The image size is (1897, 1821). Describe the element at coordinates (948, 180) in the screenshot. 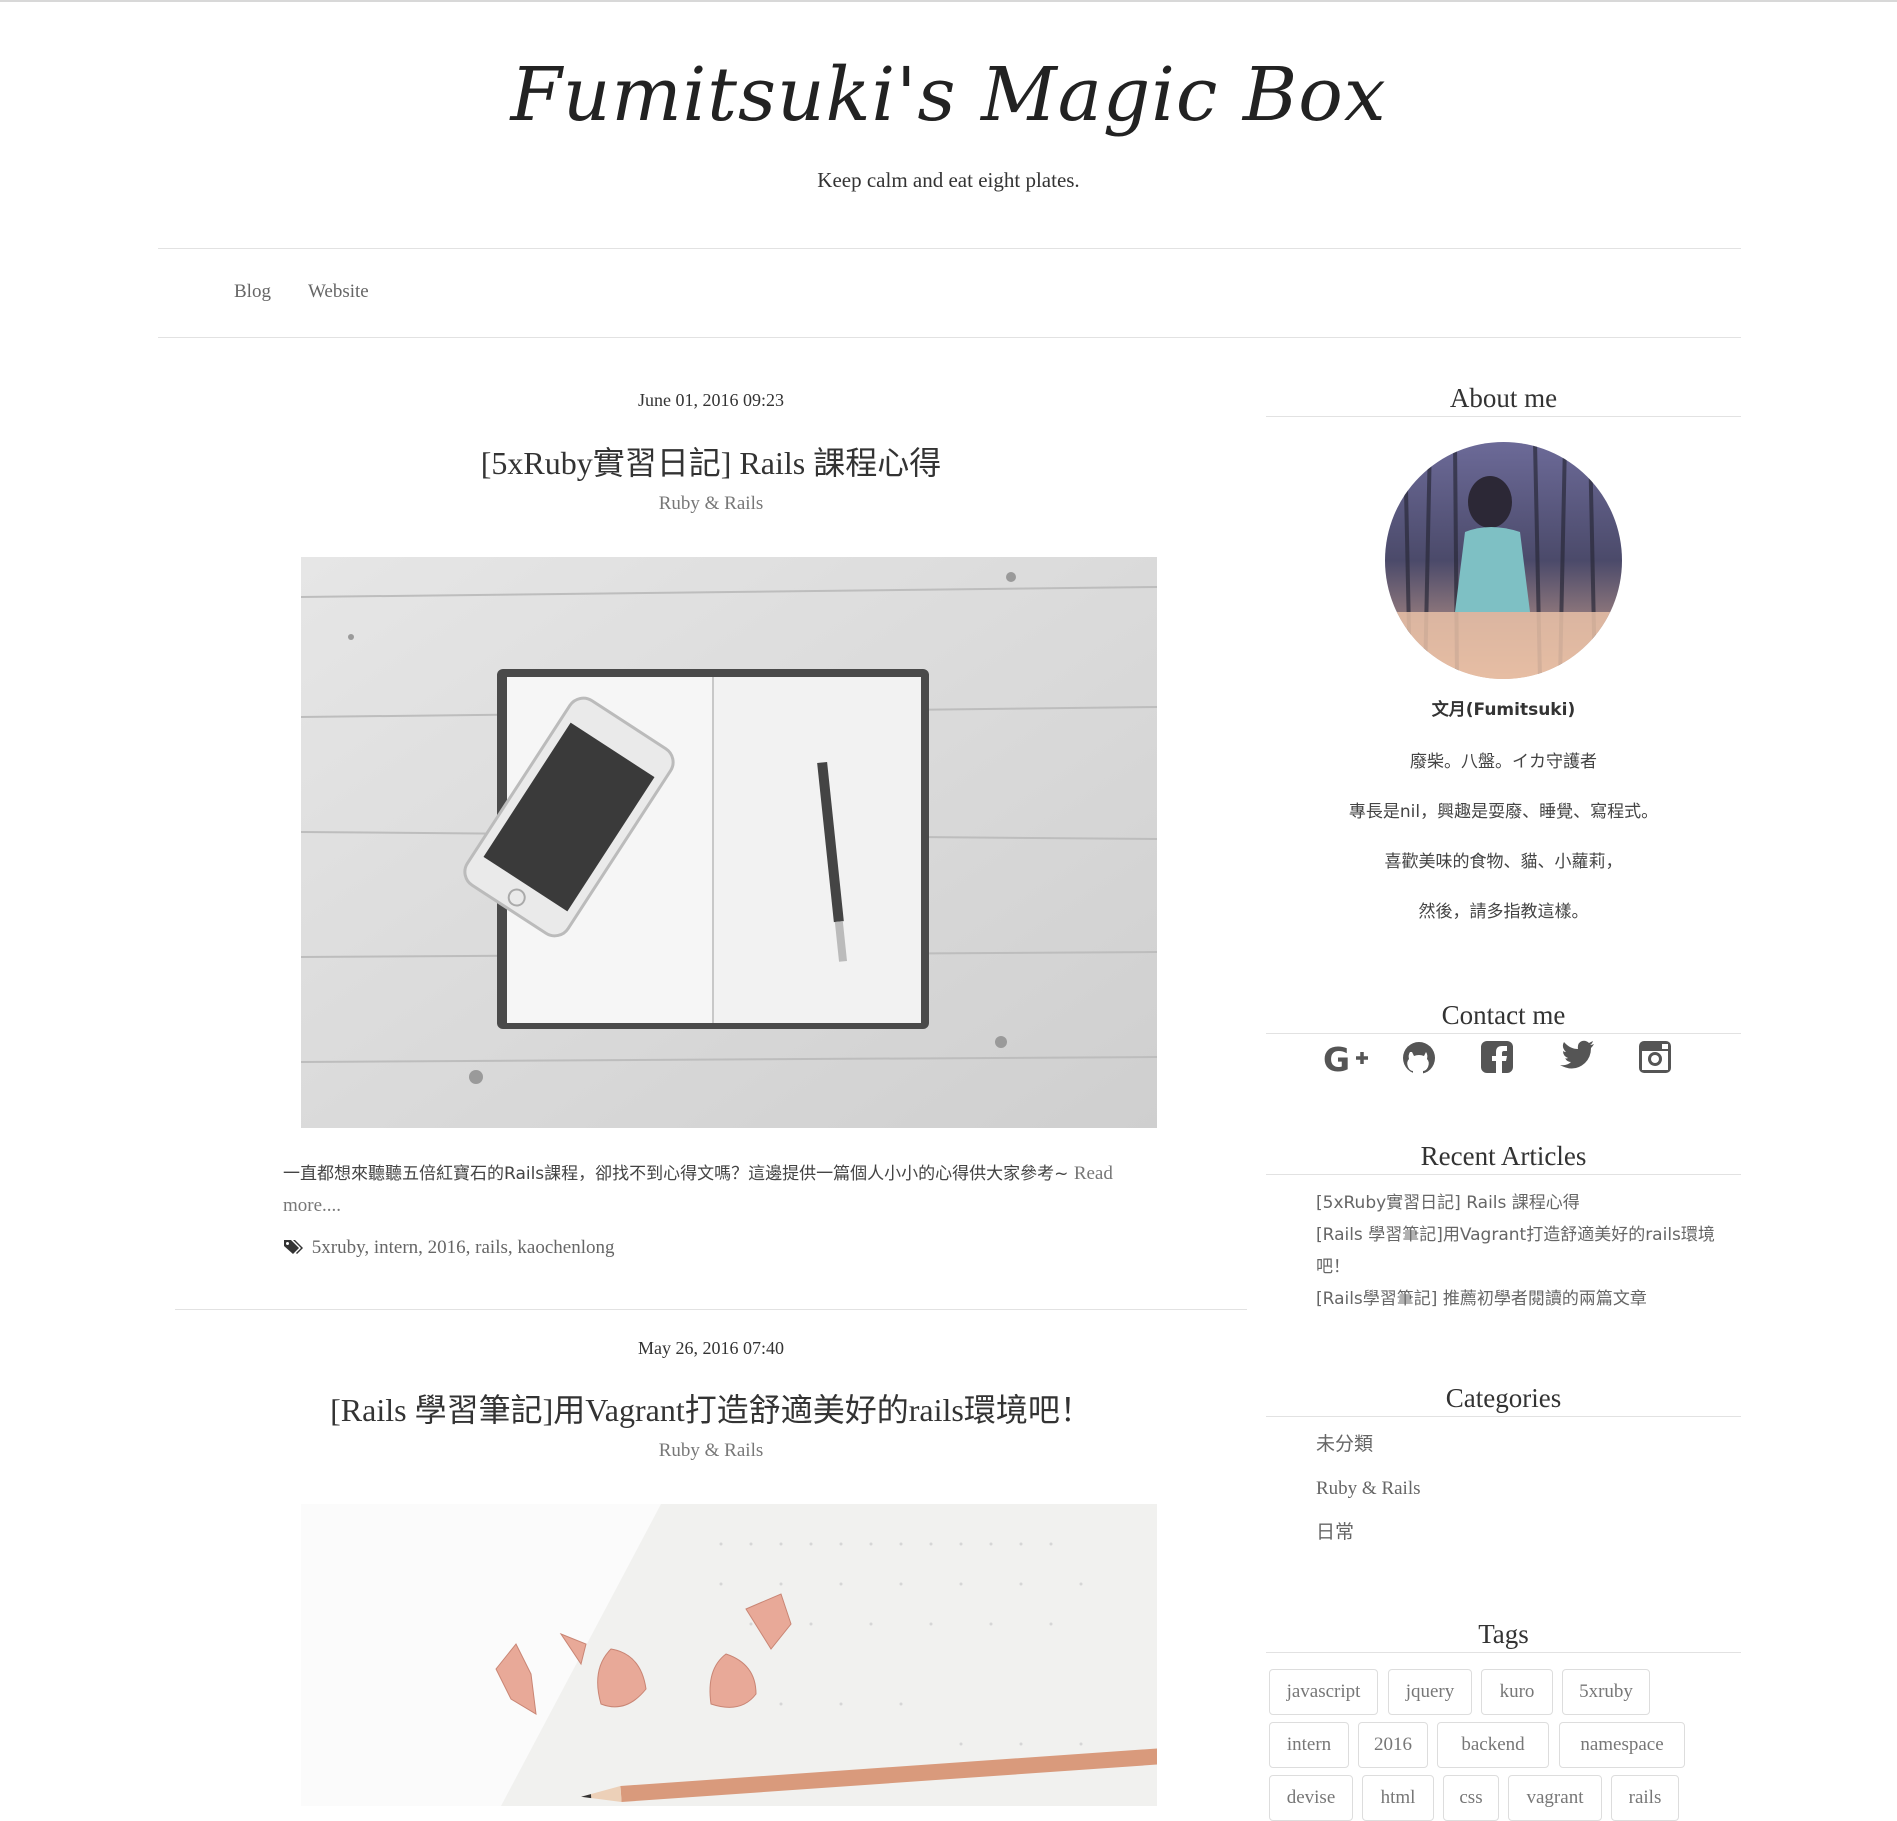

I see `site-subtitle: Keep calm and eat eight plates.` at that location.